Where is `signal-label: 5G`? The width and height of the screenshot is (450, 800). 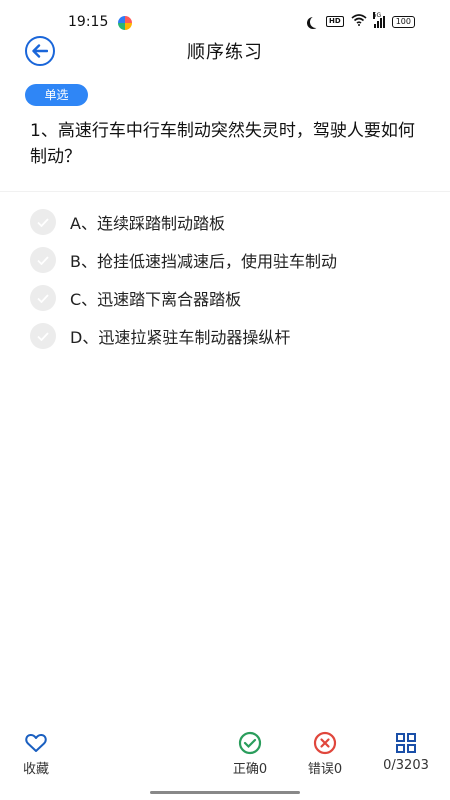
signal-label: 5G is located at coordinates (377, 15).